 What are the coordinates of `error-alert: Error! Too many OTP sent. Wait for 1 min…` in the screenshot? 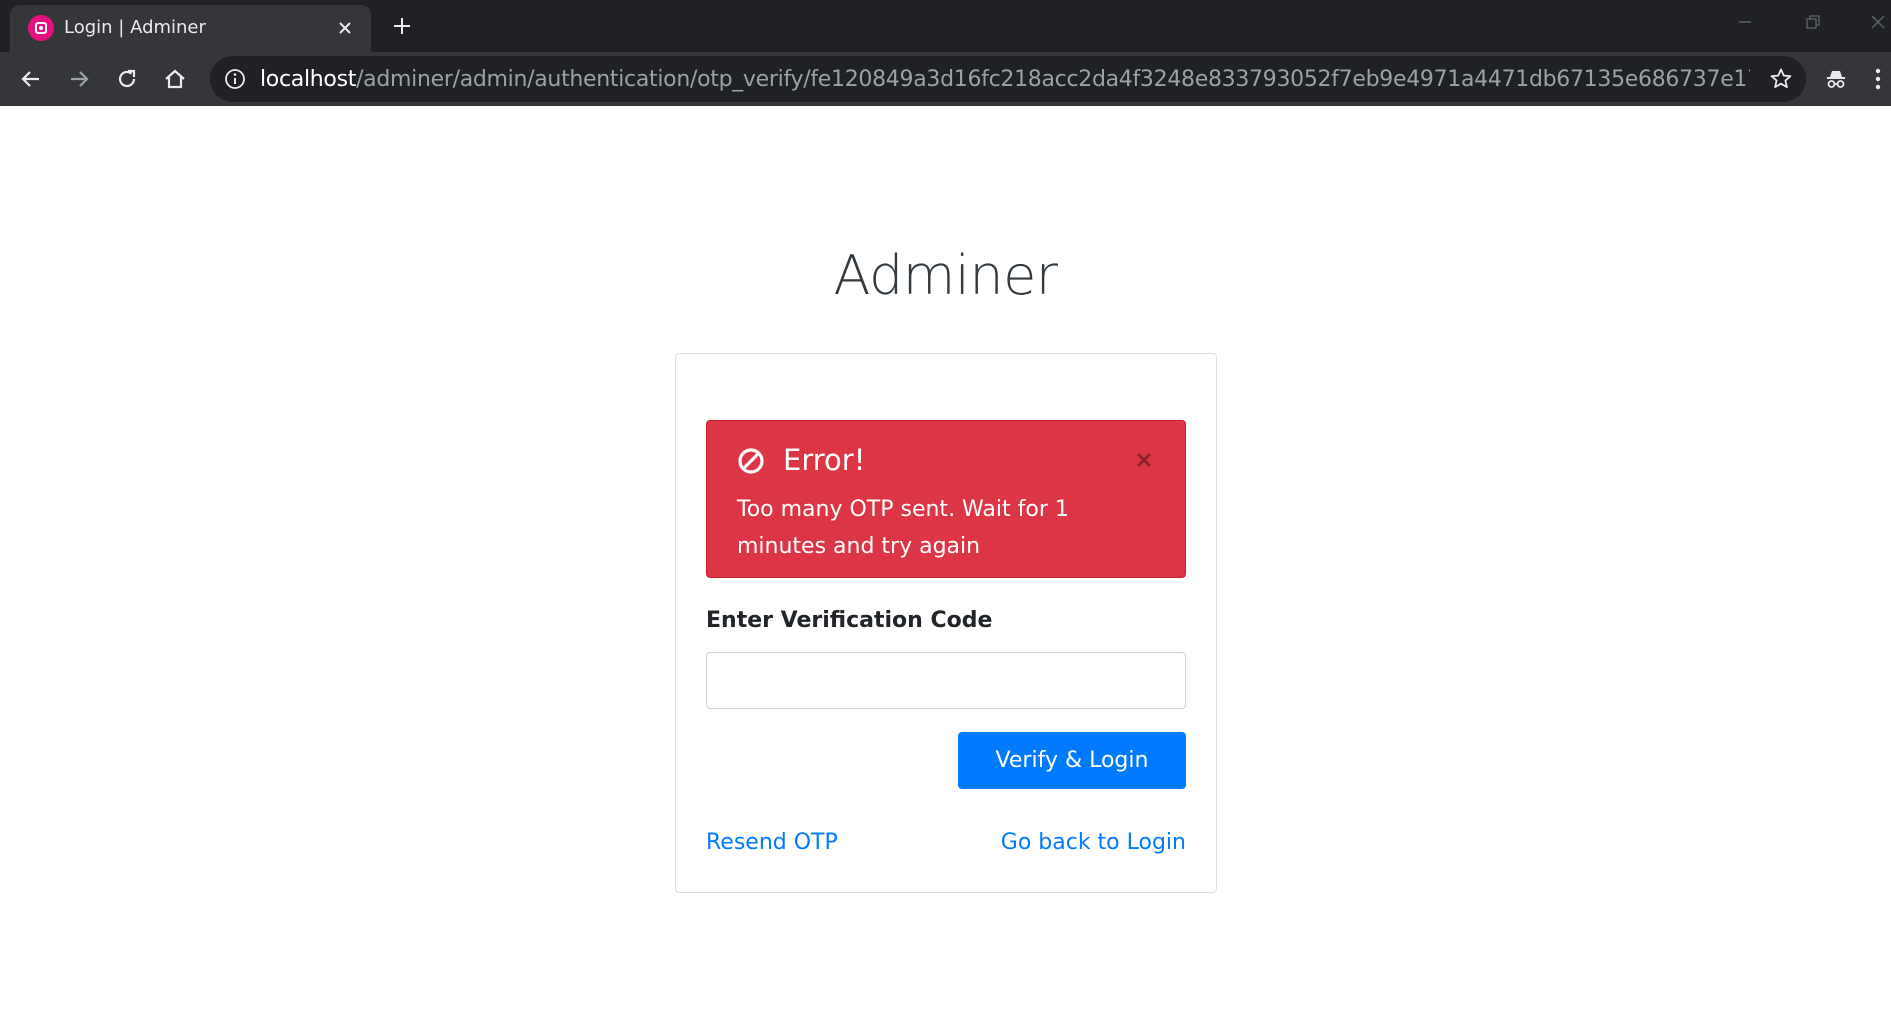 It's located at (946, 499).